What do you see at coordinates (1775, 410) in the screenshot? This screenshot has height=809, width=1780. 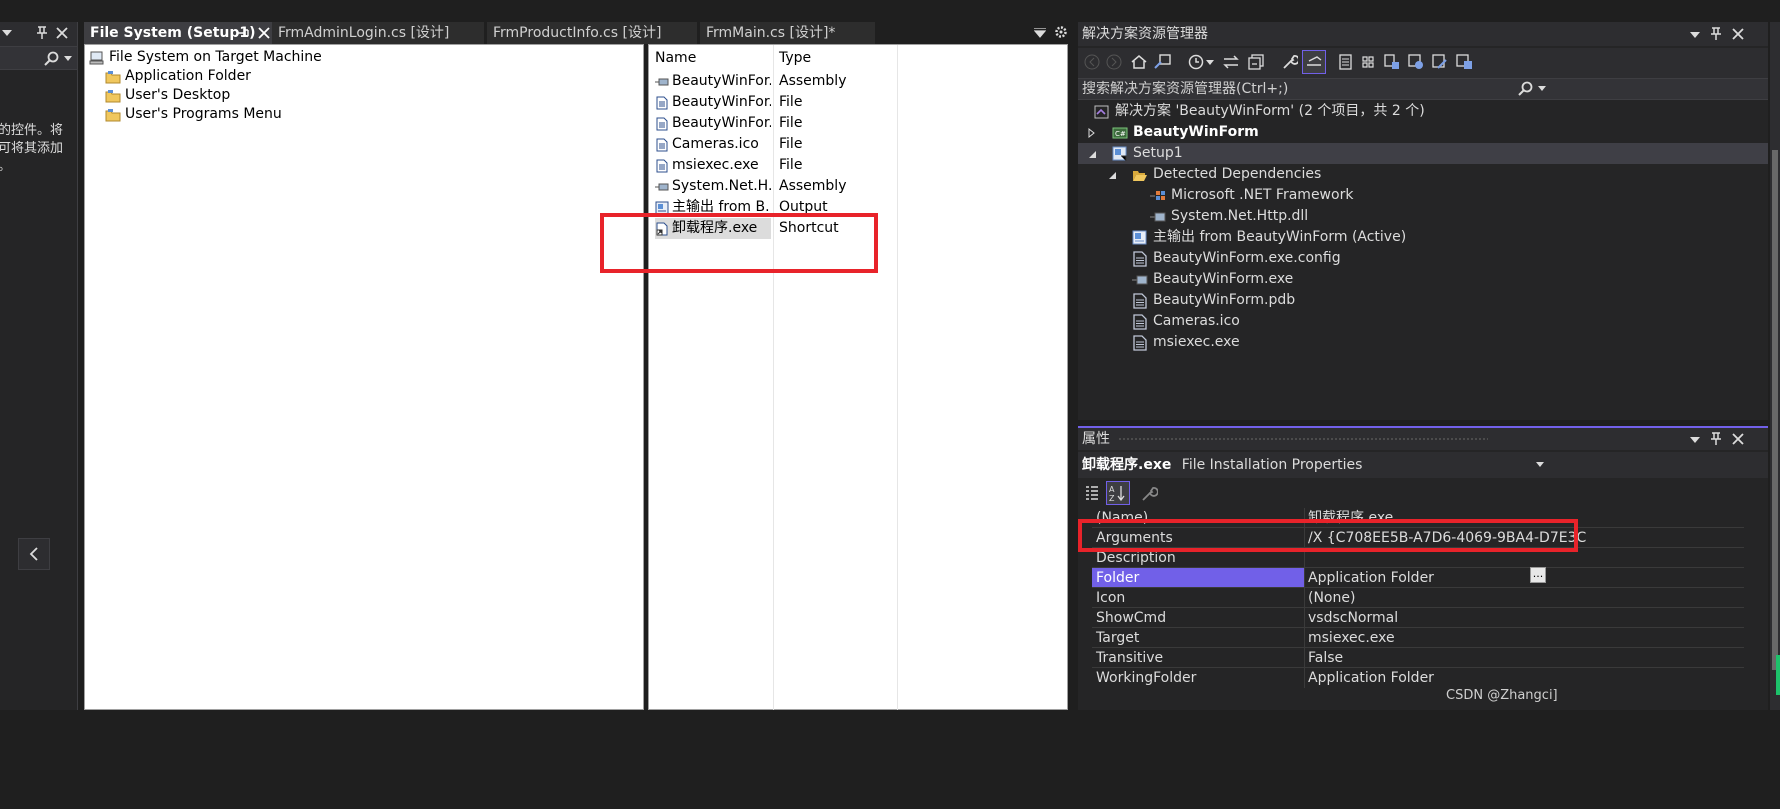 I see `scrollbar-thumb` at bounding box center [1775, 410].